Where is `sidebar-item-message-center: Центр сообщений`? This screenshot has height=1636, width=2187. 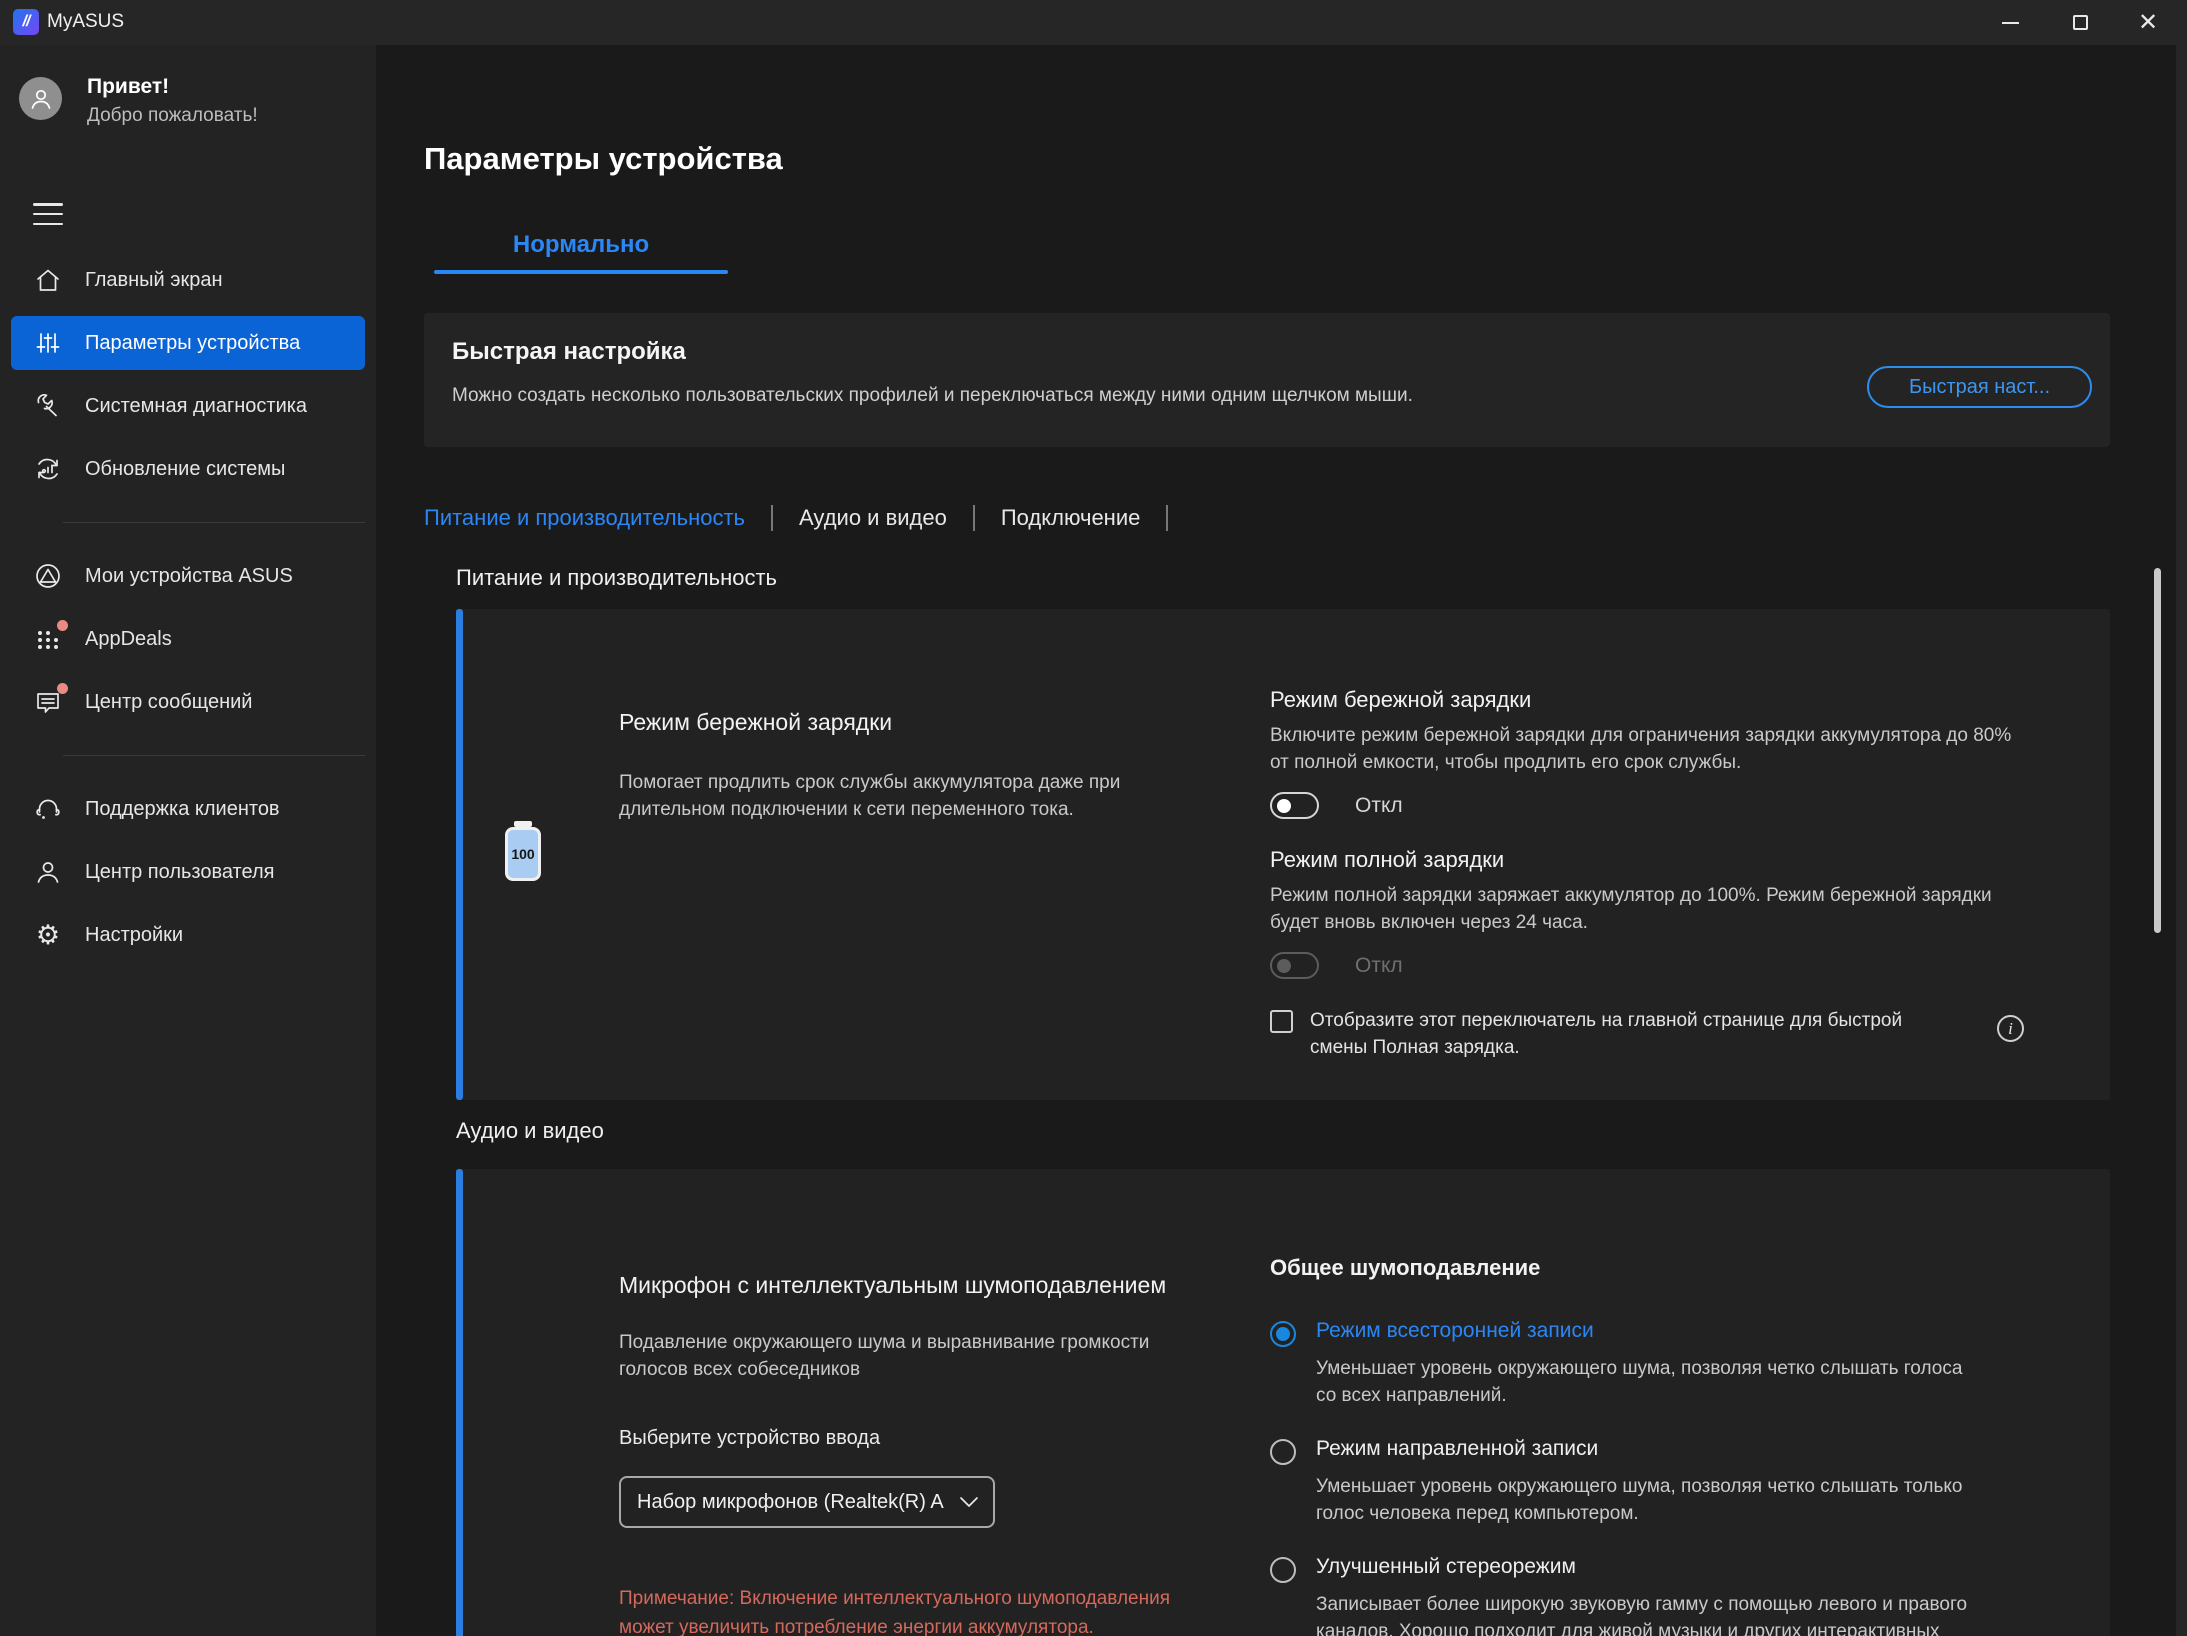 sidebar-item-message-center: Центр сообщений is located at coordinates (188, 702).